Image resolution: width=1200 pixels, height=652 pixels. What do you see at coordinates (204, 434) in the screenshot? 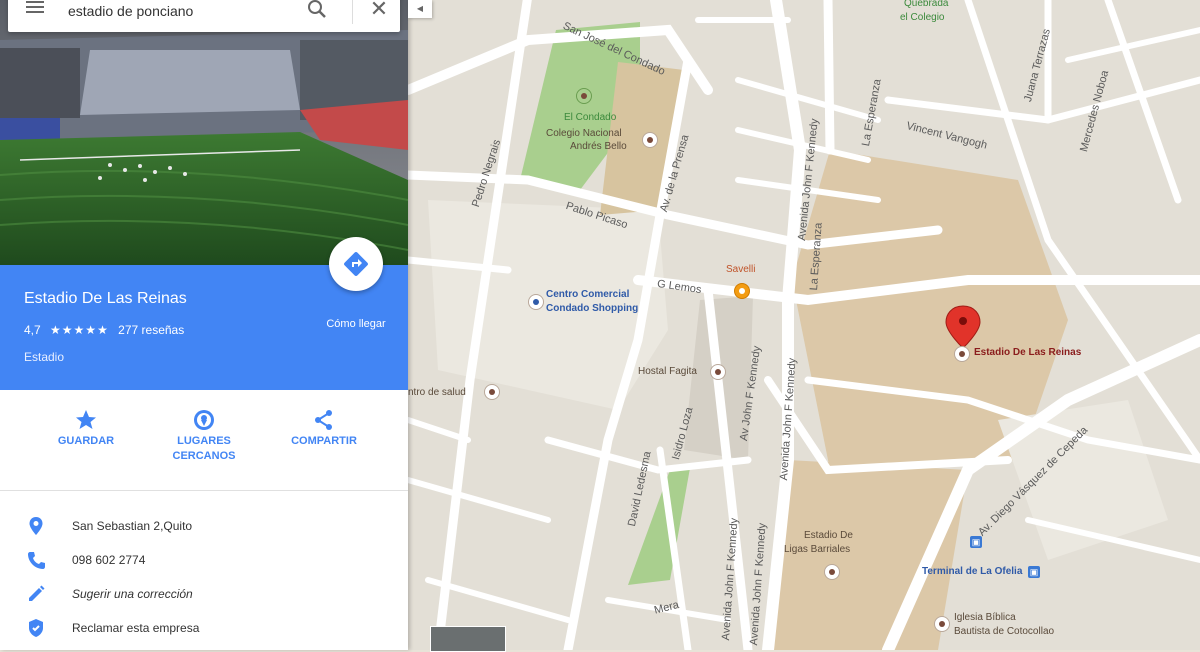
I see `nearby-button: LUGARES CERCANOS` at bounding box center [204, 434].